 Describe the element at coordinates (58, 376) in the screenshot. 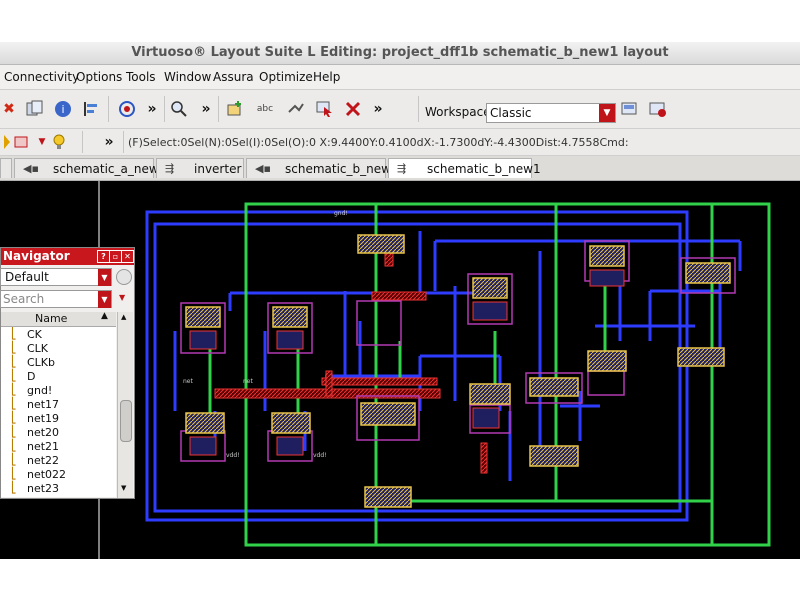

I see `net-item: ⎣ D` at that location.